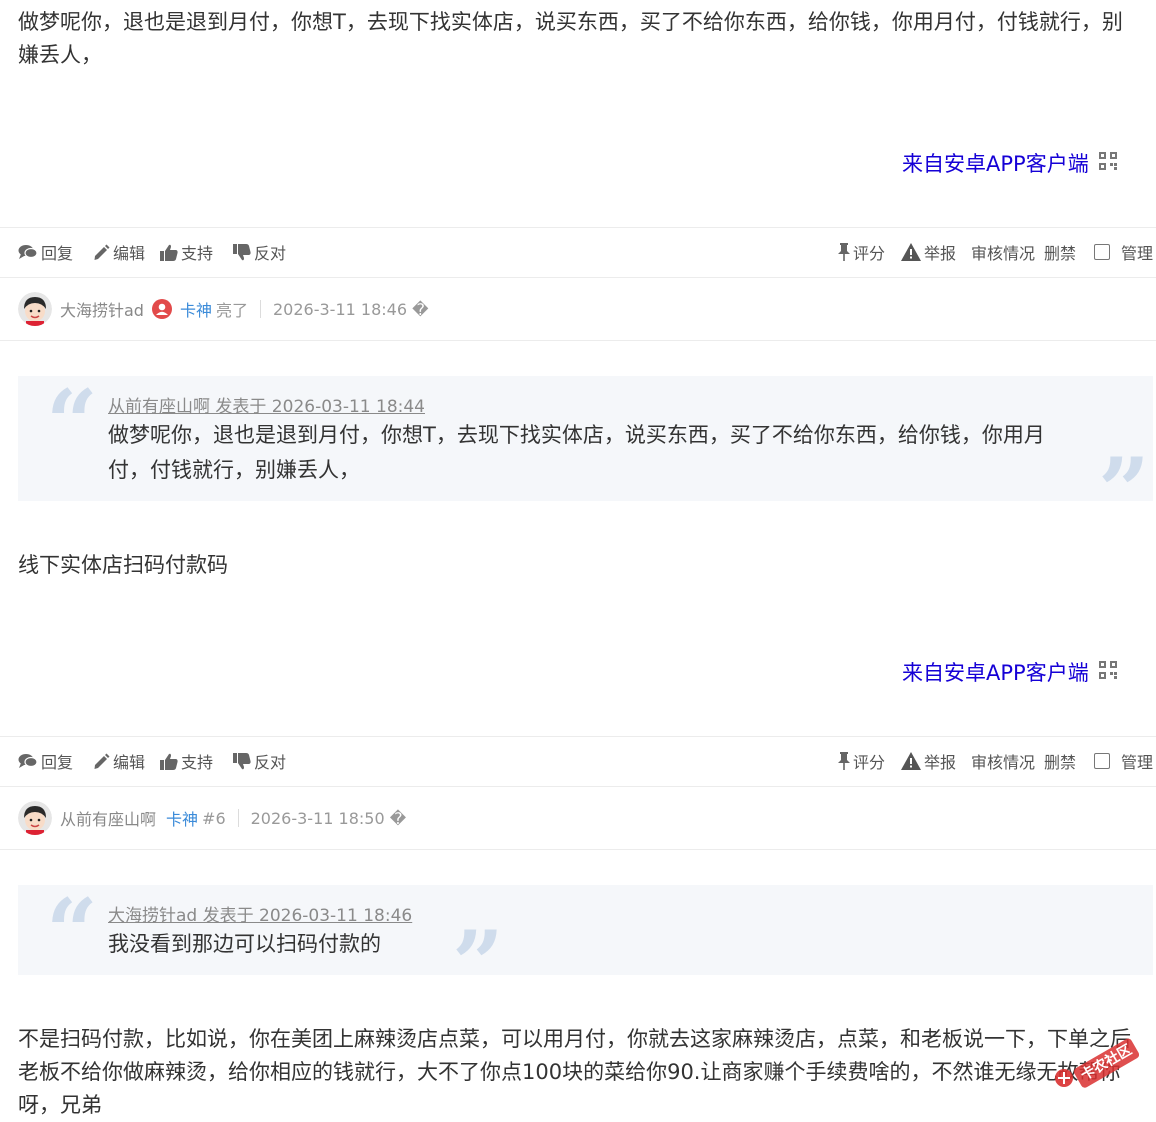  Describe the element at coordinates (328, 818) in the screenshot. I see `post-time: 2026-3-11 18:50 �` at that location.